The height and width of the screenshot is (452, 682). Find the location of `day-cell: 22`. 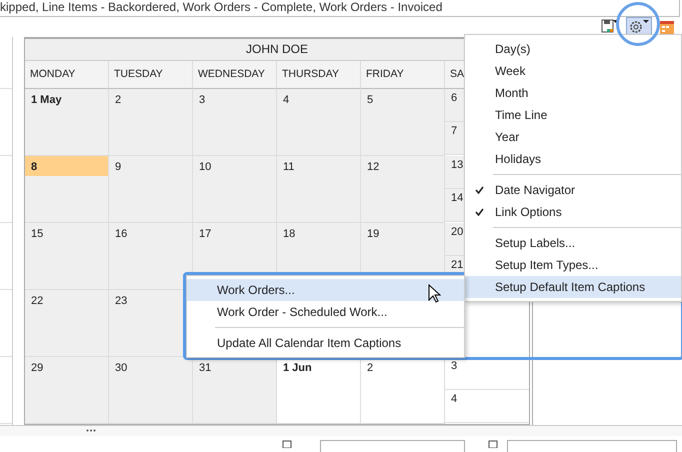

day-cell: 22 is located at coordinates (67, 323).